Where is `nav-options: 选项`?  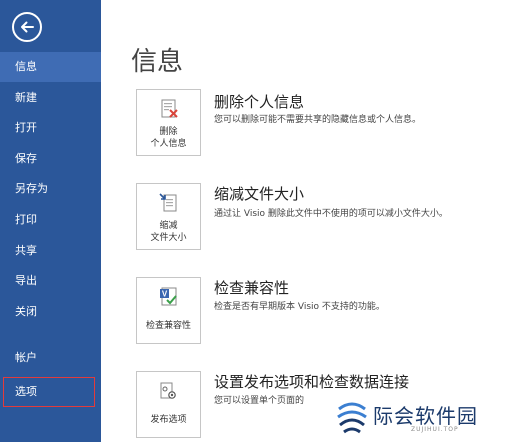
nav-options: 选项 is located at coordinates (49, 392).